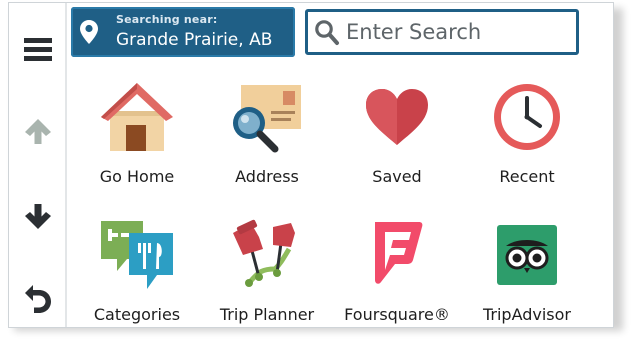 This screenshot has width=634, height=341. Describe the element at coordinates (137, 176) in the screenshot. I see `tile-label: Go Home` at that location.